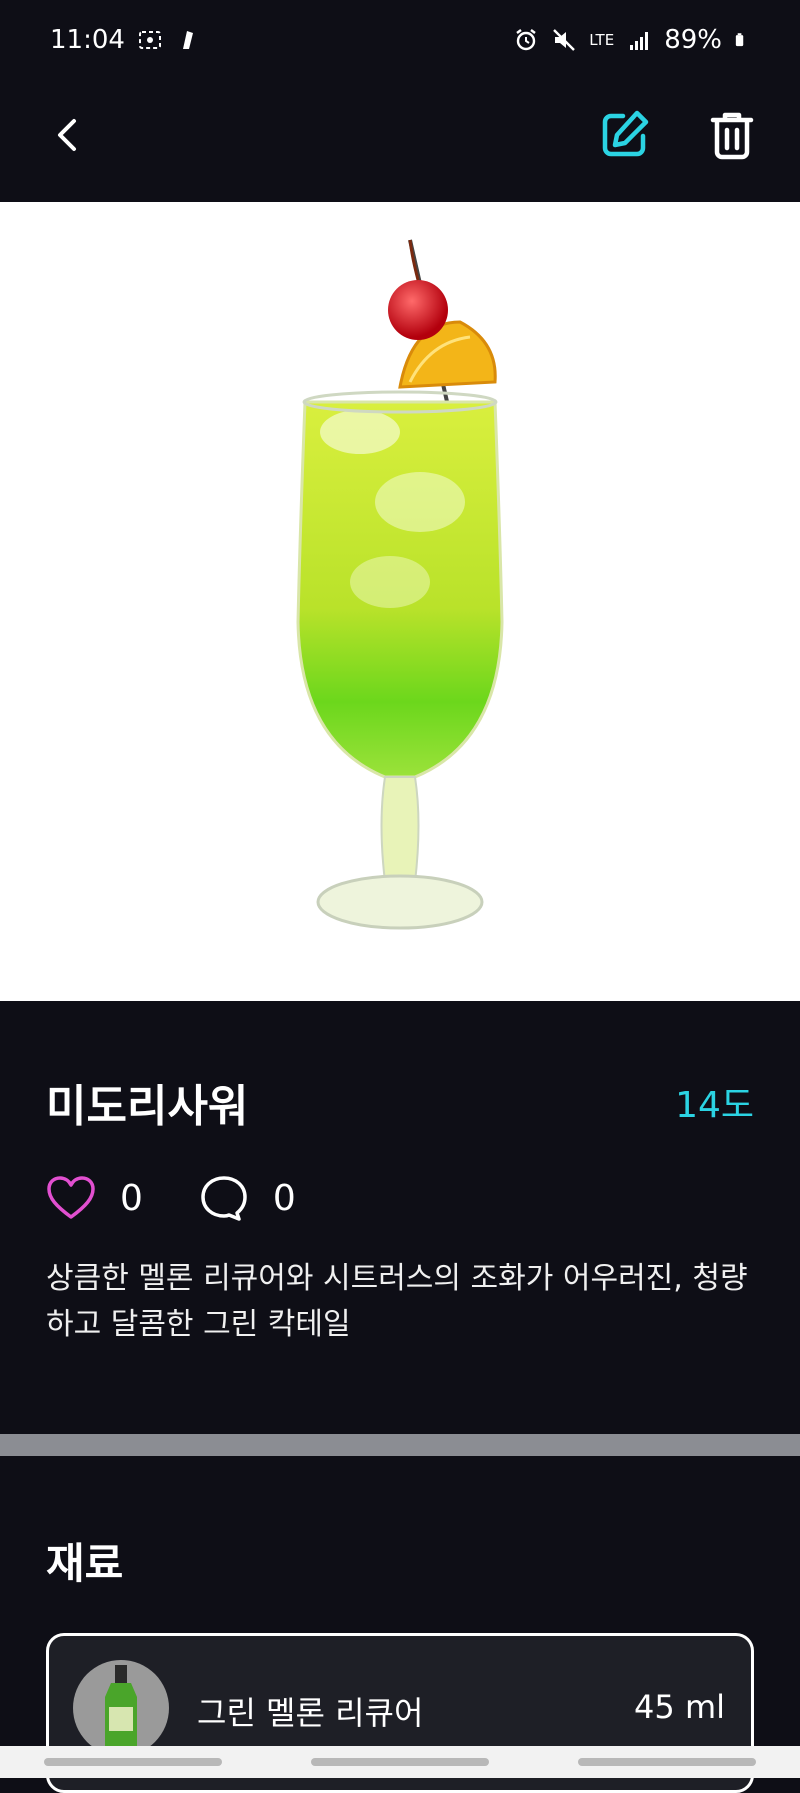  I want to click on cocktail-glass-illustration, so click(400, 584).